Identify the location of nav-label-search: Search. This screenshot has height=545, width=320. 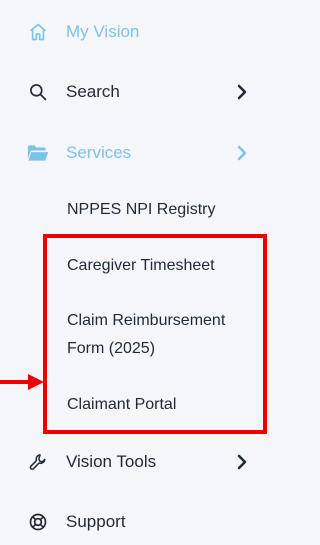
(93, 91).